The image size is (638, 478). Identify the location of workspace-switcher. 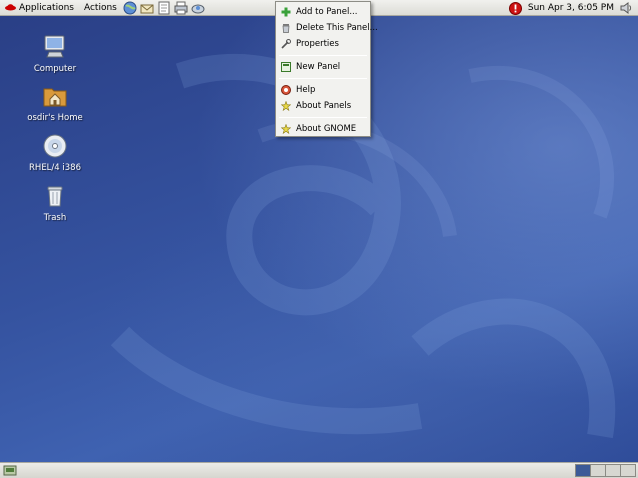
(605, 470).